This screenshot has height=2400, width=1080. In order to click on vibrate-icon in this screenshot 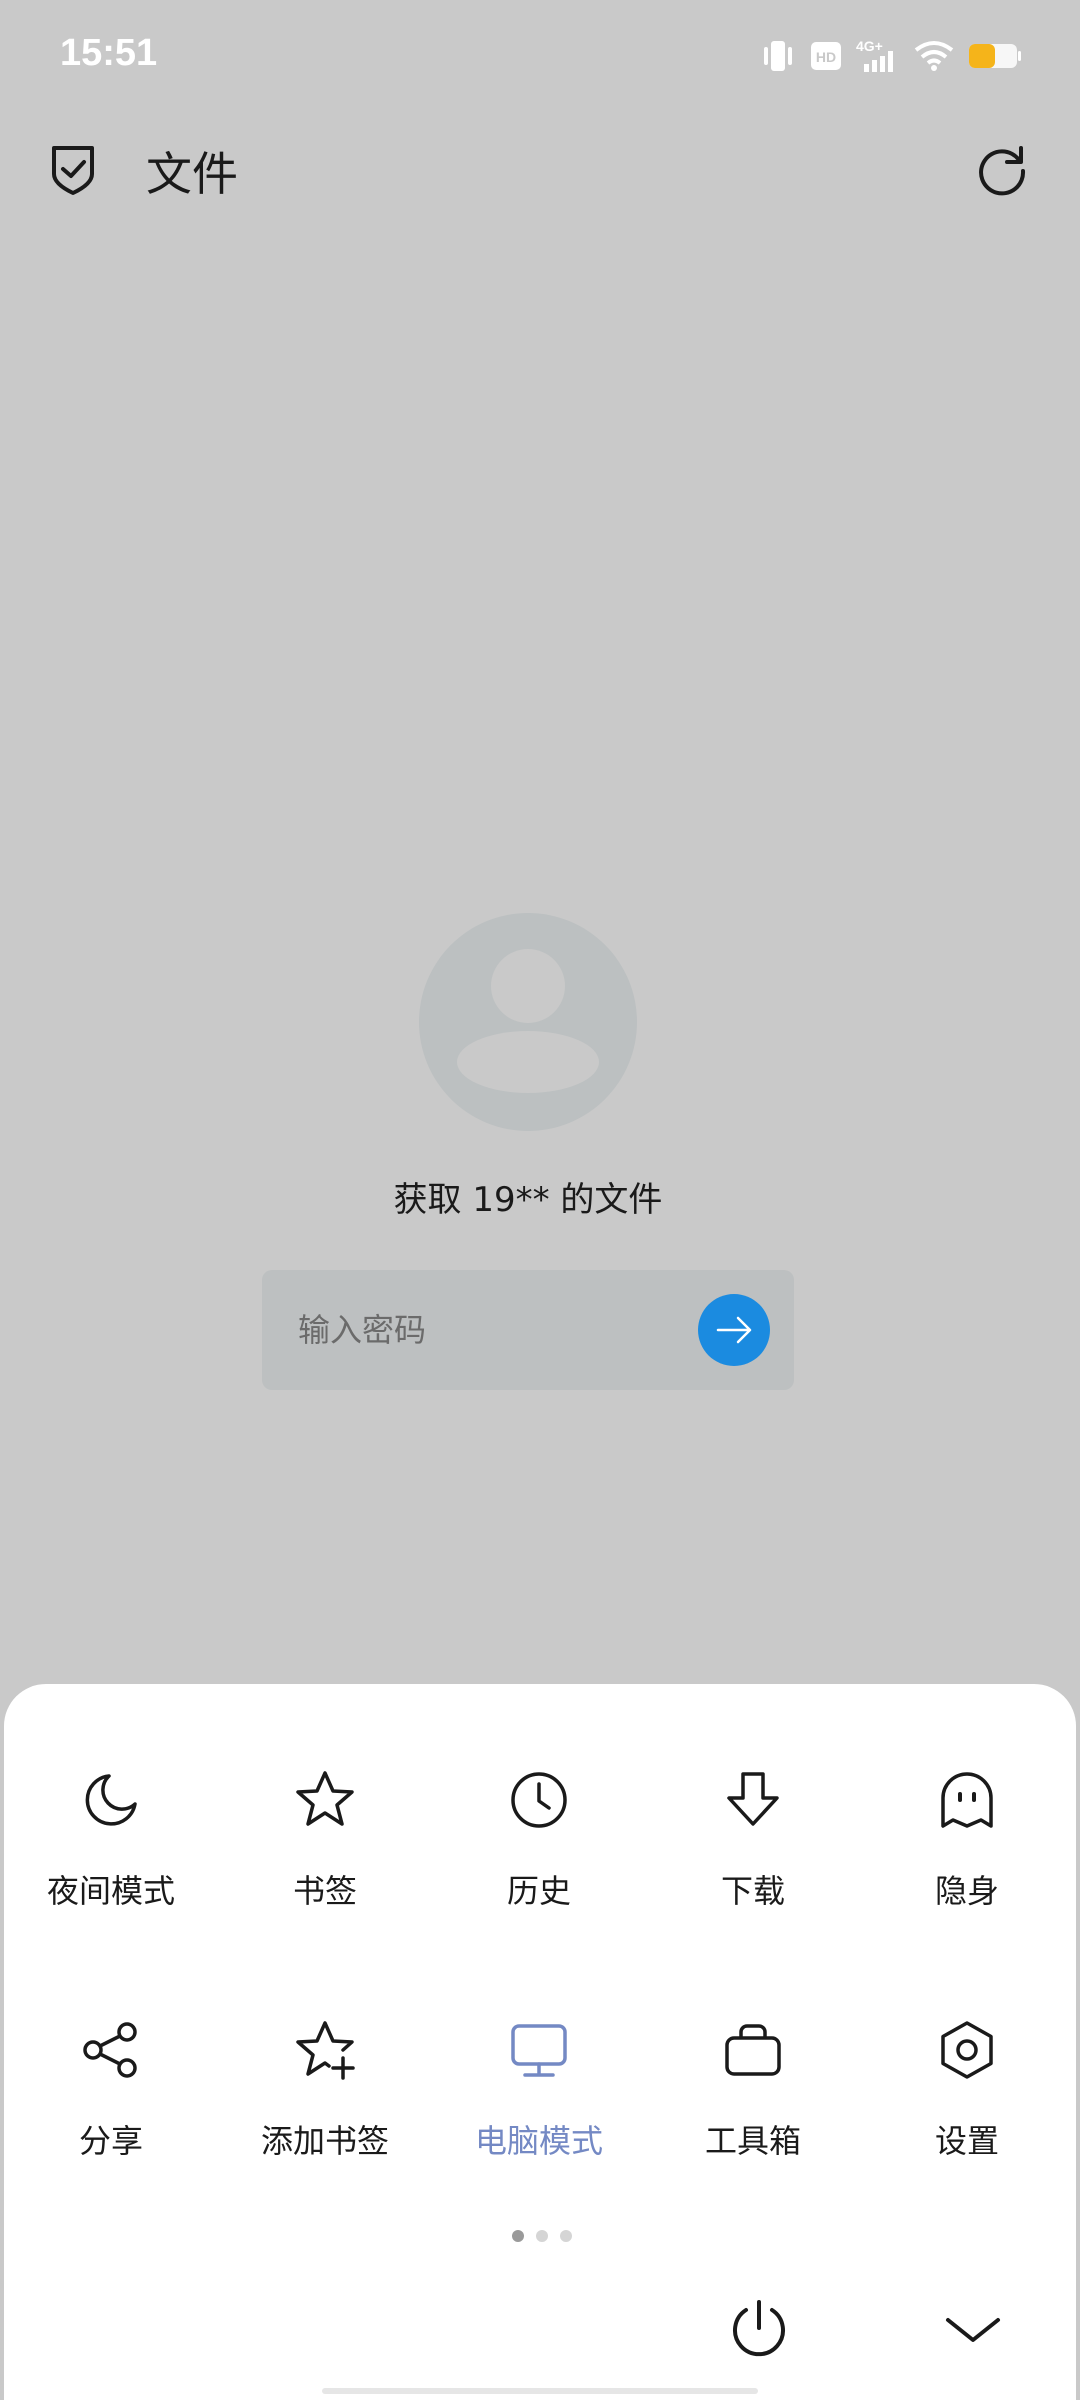, I will do `click(778, 56)`.